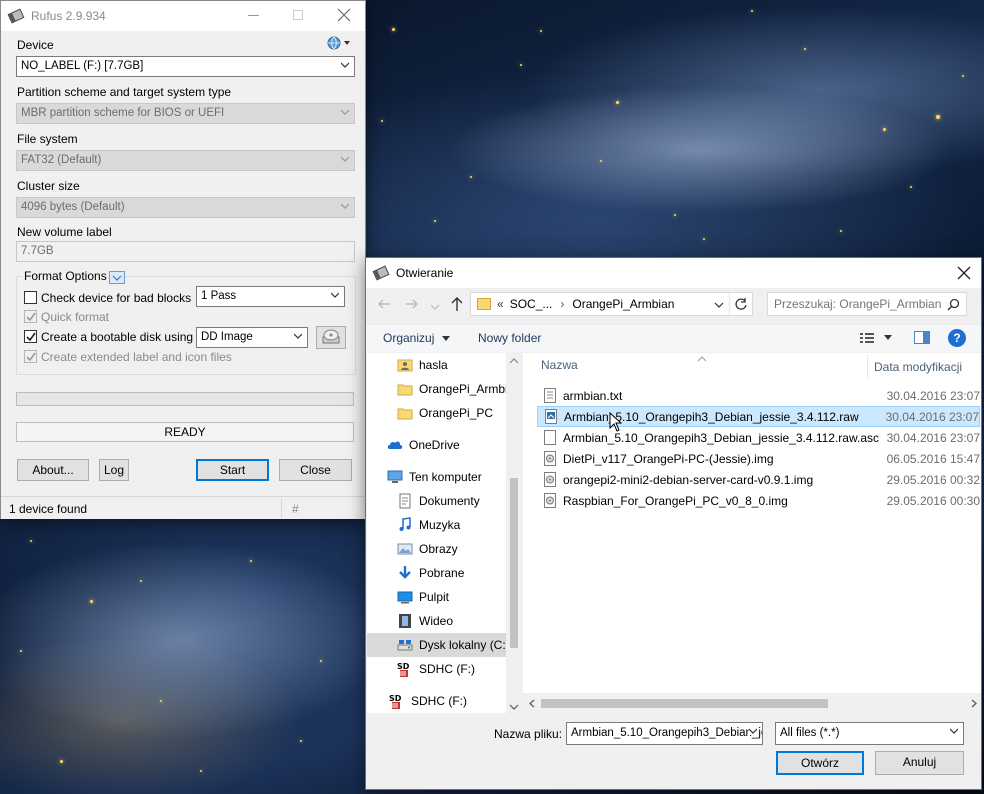 Image resolution: width=984 pixels, height=794 pixels. I want to click on extended-label-checkbox, so click(30, 356).